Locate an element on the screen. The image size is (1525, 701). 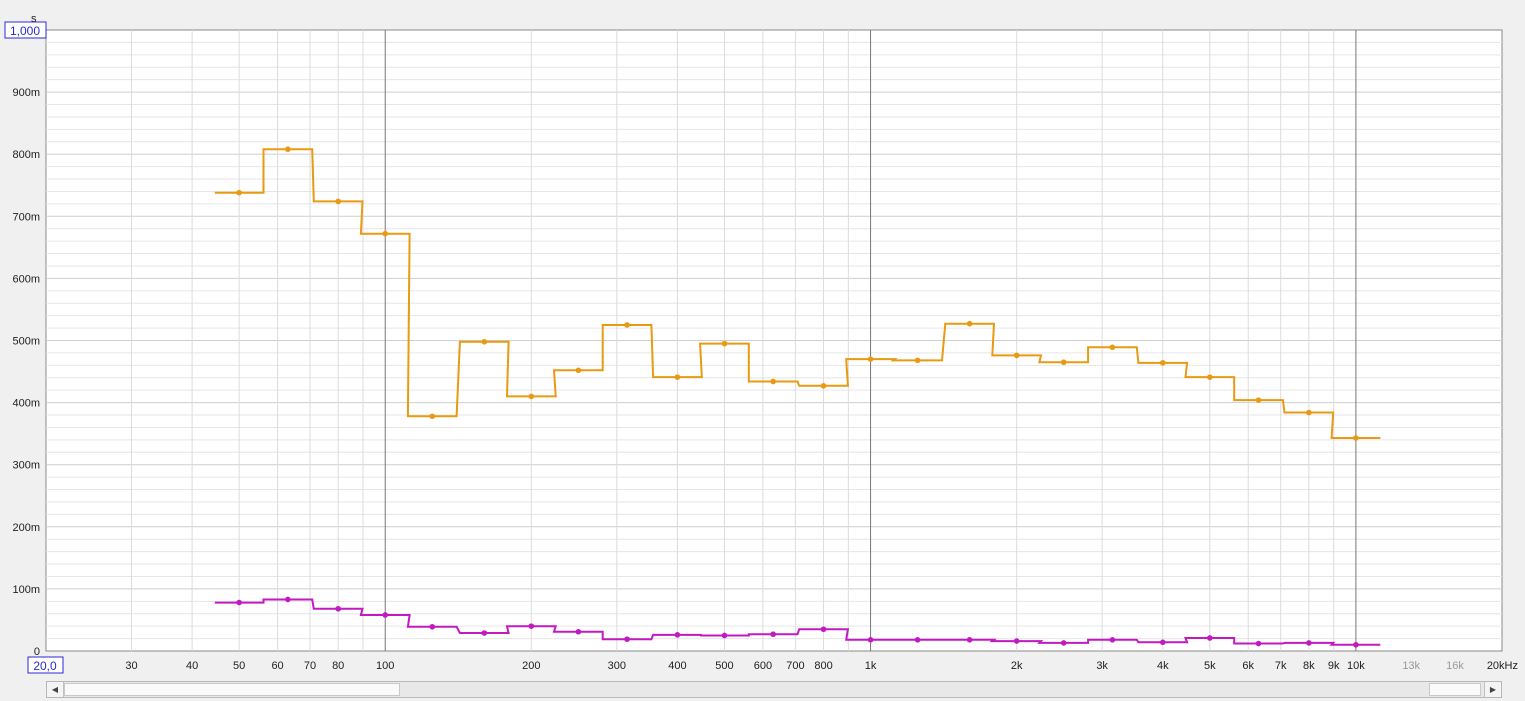
x-tick-label: 700 is located at coordinates (795, 666).